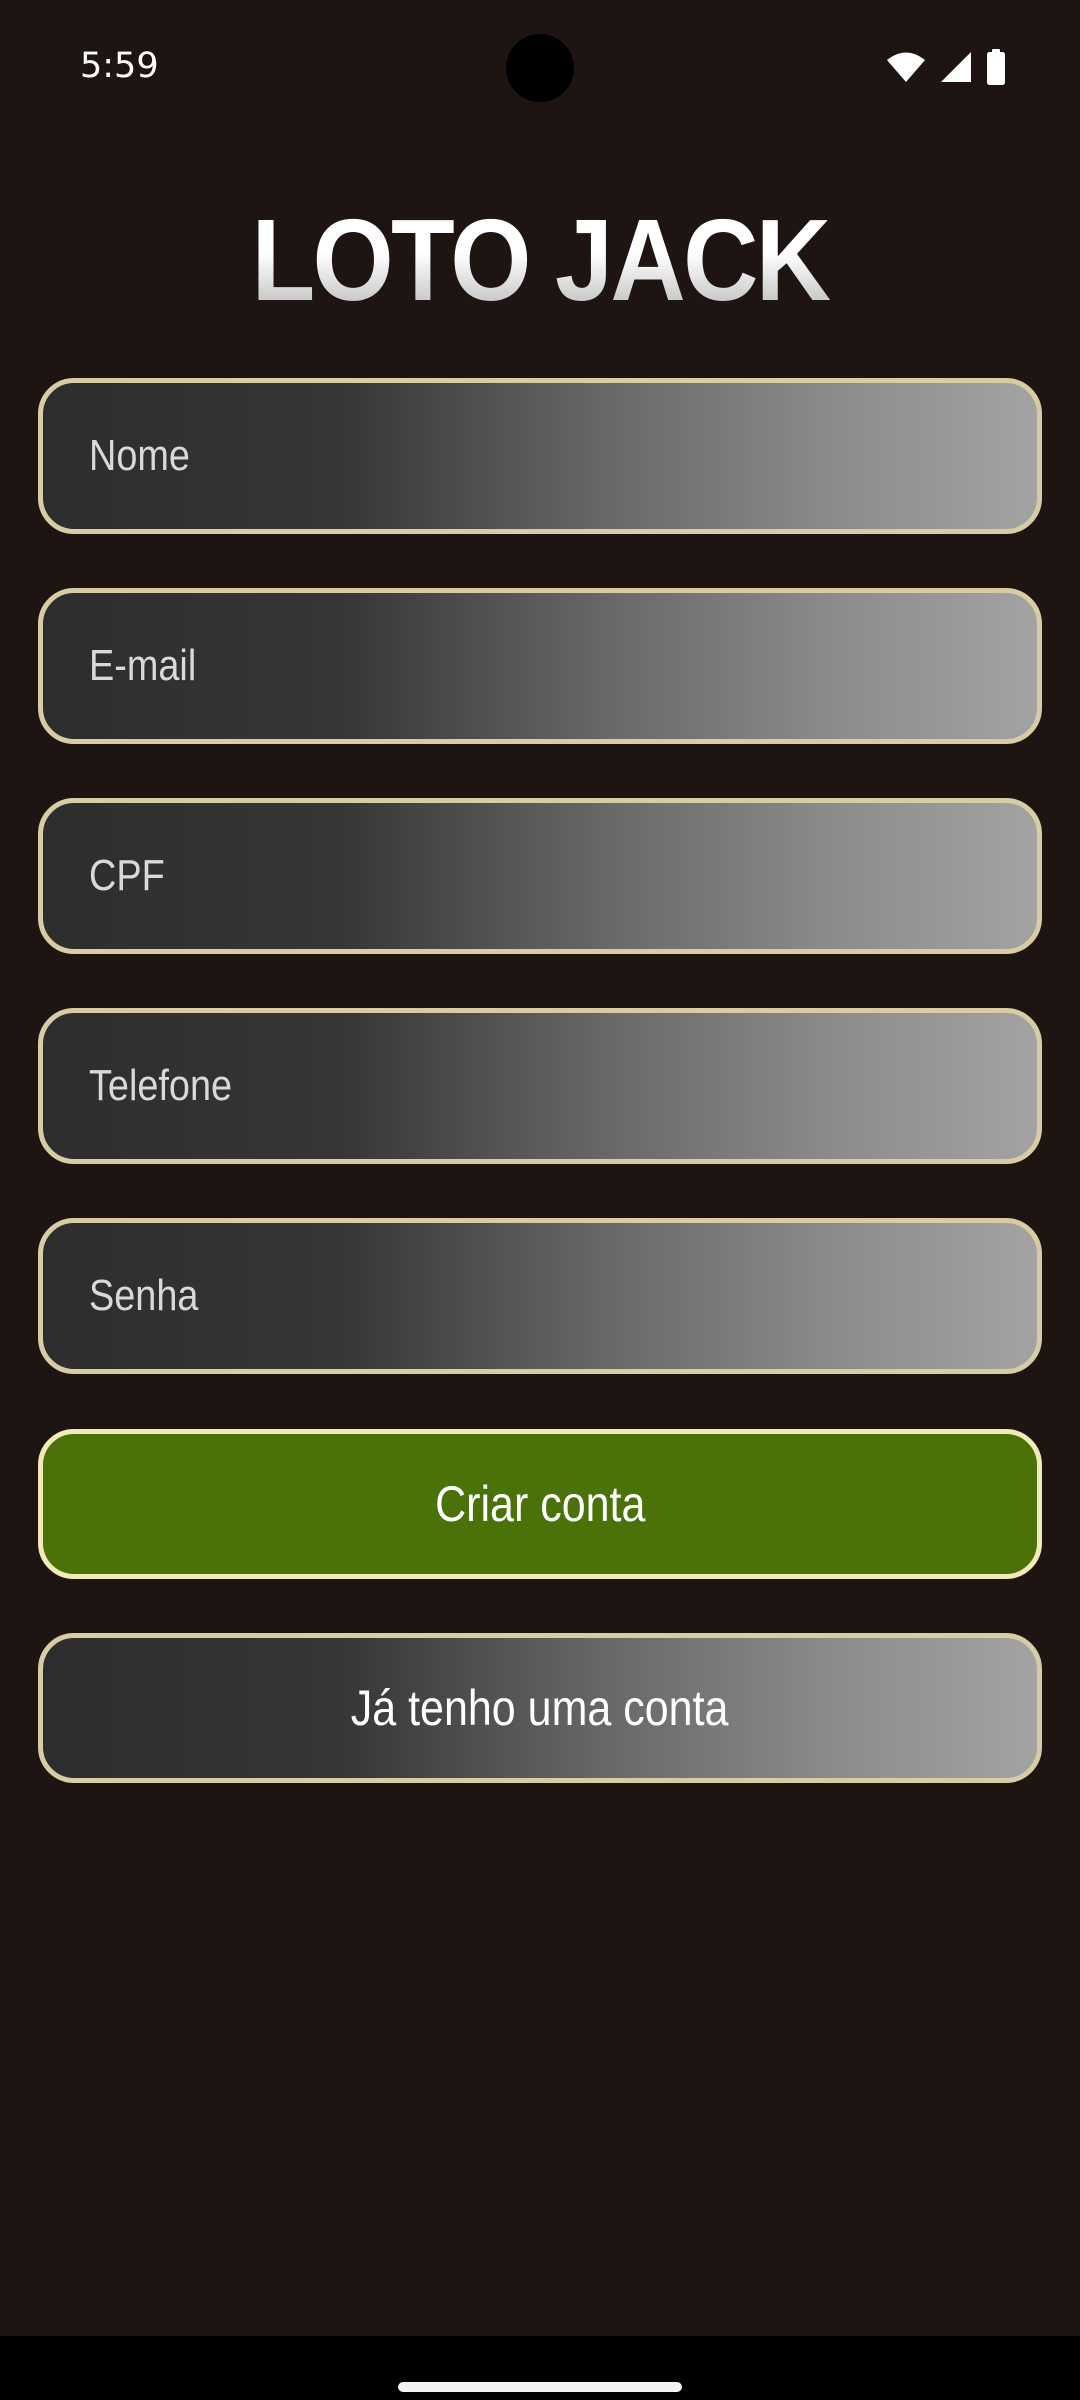 The height and width of the screenshot is (2400, 1080). I want to click on have-account-button-label: Já tenho uma conta, so click(540, 1708).